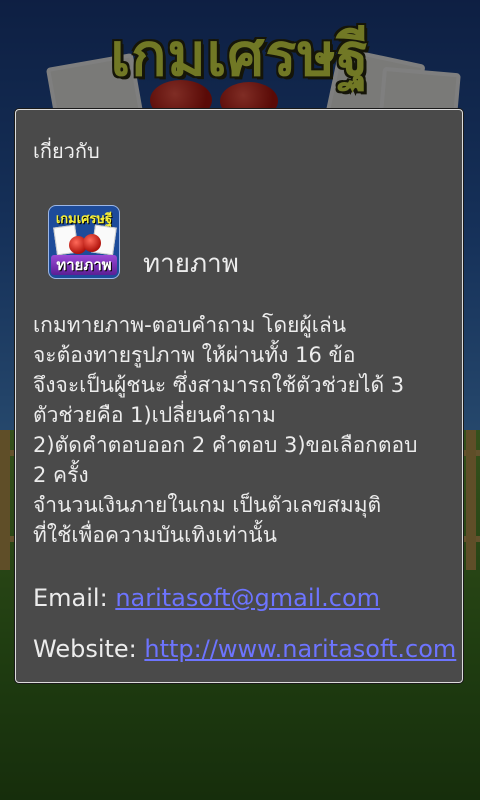  Describe the element at coordinates (84, 265) in the screenshot. I see `app-icon-label: ทายภาพ` at that location.